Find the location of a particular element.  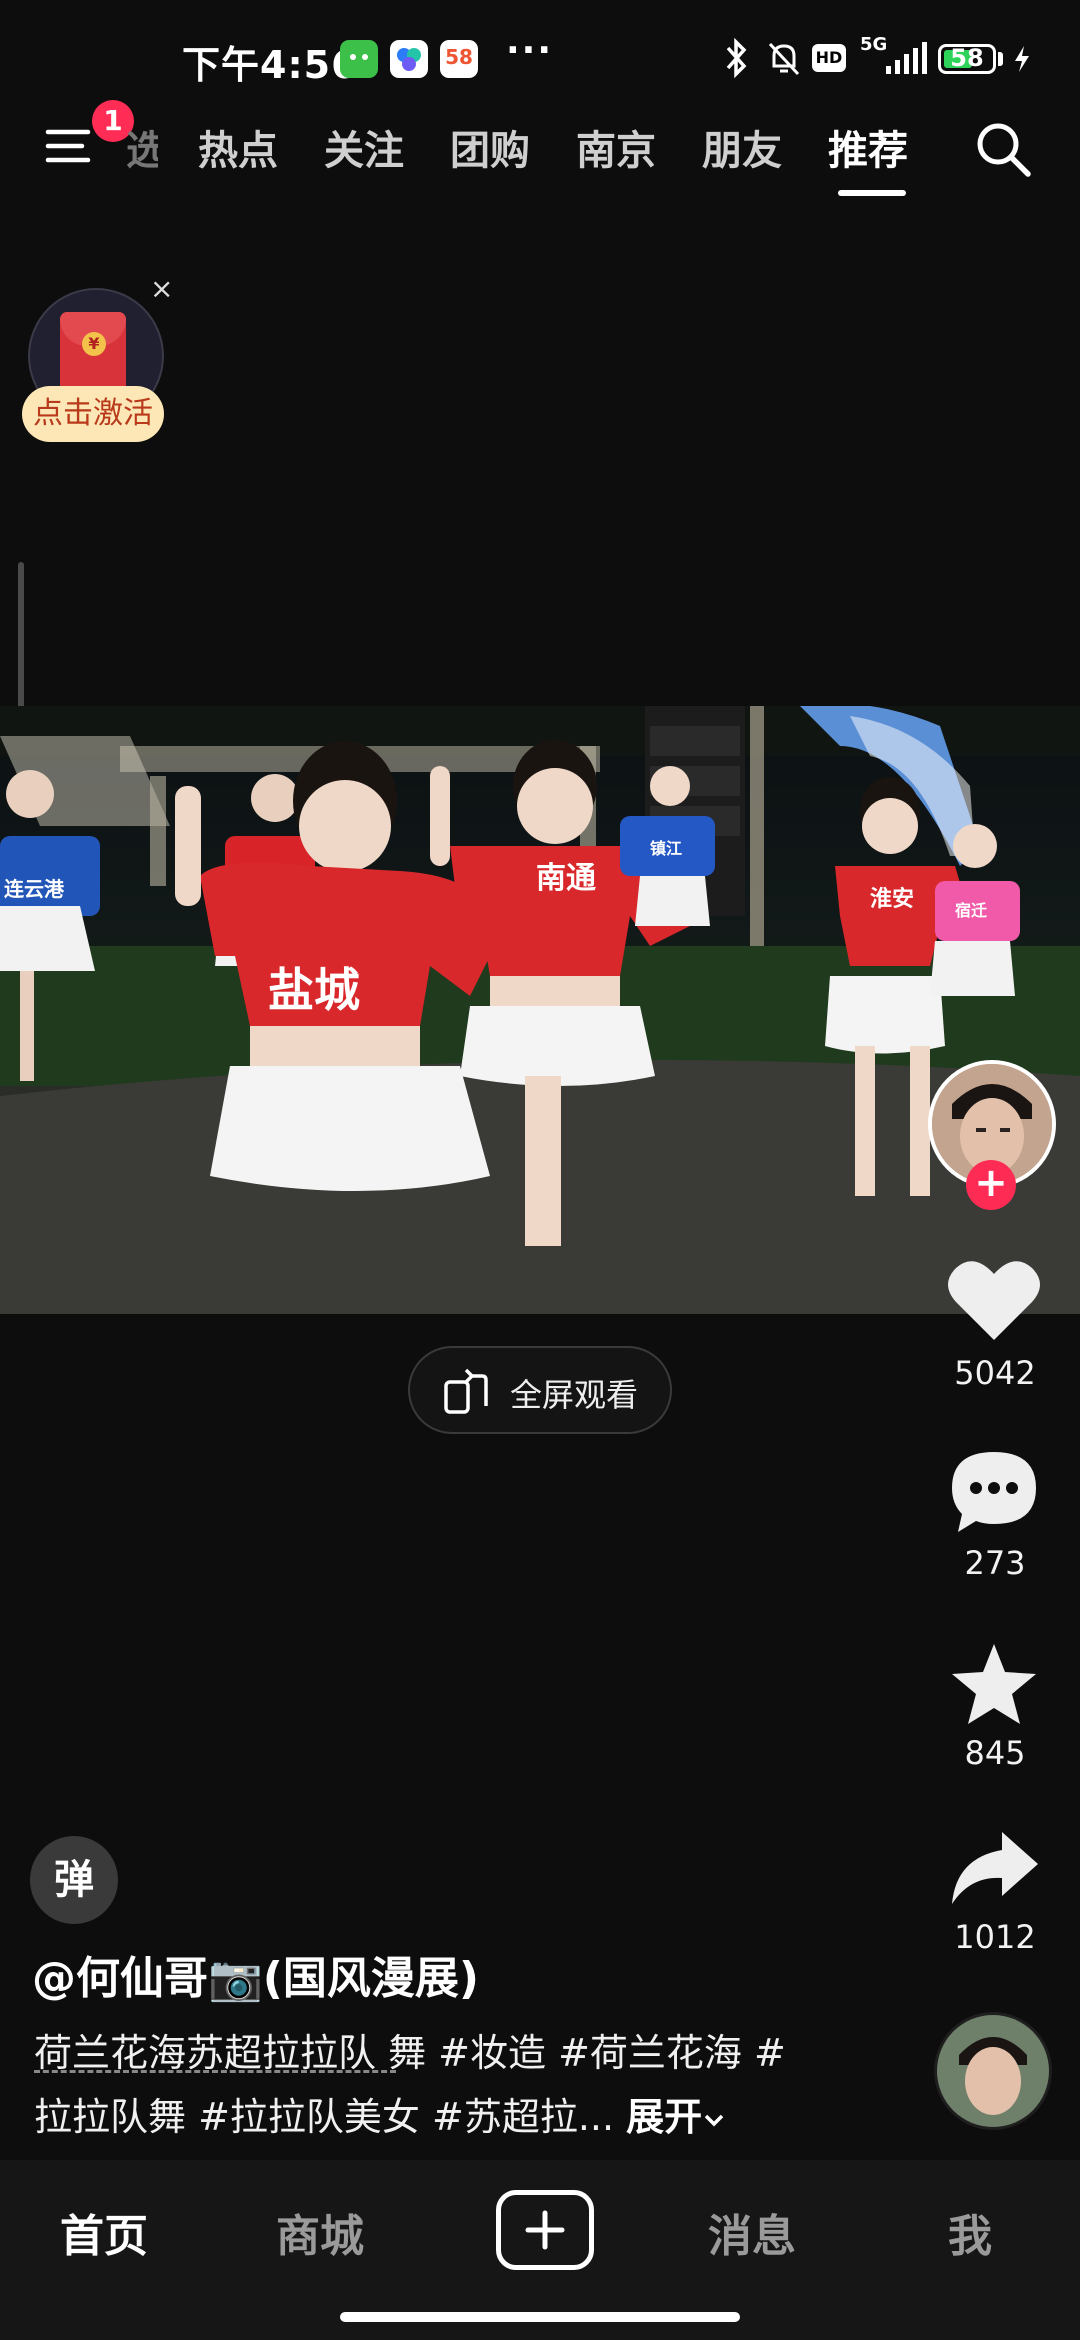

close-icon: × is located at coordinates (161, 288).